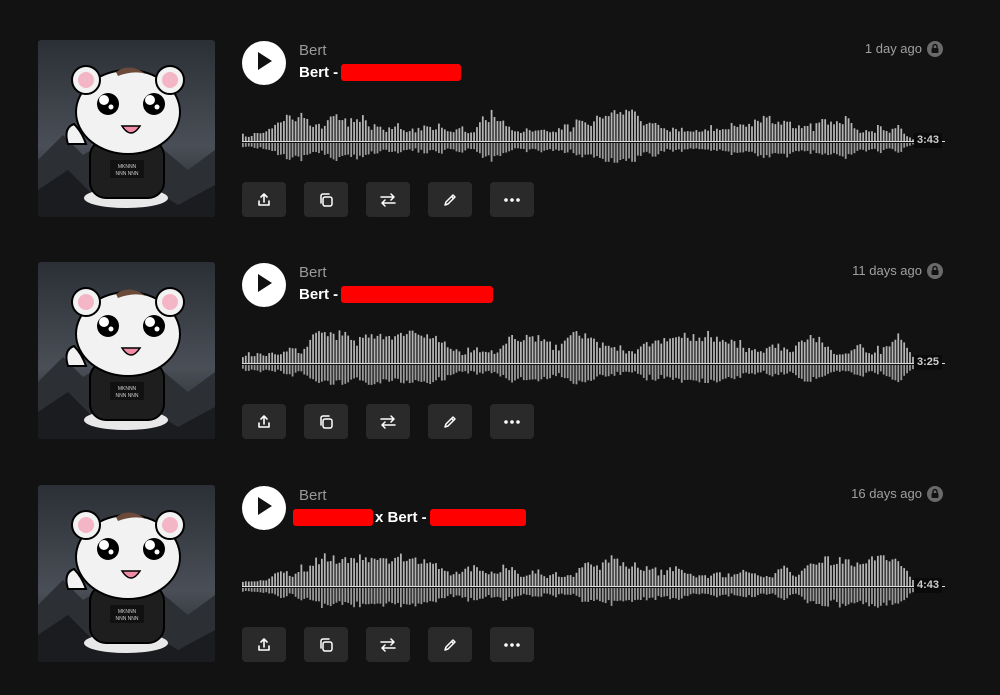 This screenshot has width=1000, height=695. Describe the element at coordinates (401, 517) in the screenshot. I see `track-title-text: x Bert -` at that location.